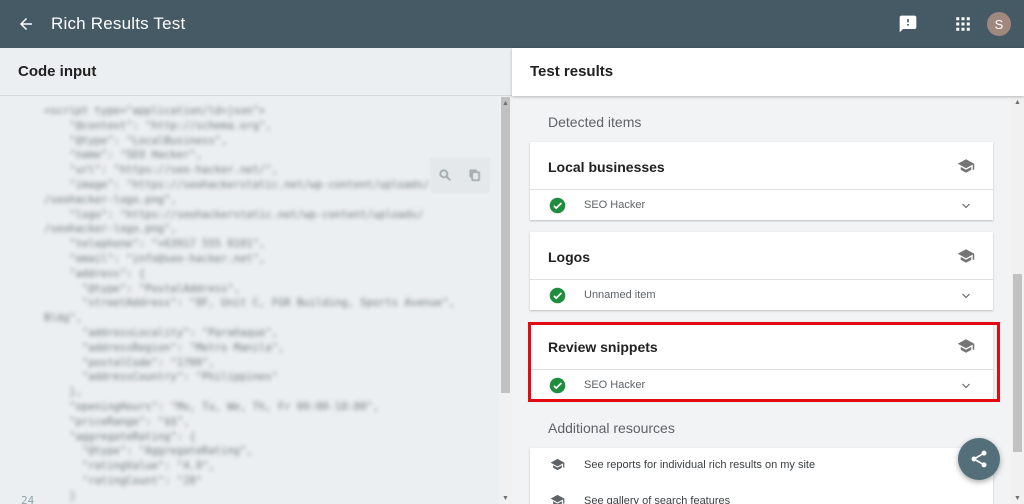 Image resolution: width=1024 pixels, height=504 pixels. Describe the element at coordinates (155, 258) in the screenshot. I see `code-line: "email": "info@seo-hacker.net",` at that location.